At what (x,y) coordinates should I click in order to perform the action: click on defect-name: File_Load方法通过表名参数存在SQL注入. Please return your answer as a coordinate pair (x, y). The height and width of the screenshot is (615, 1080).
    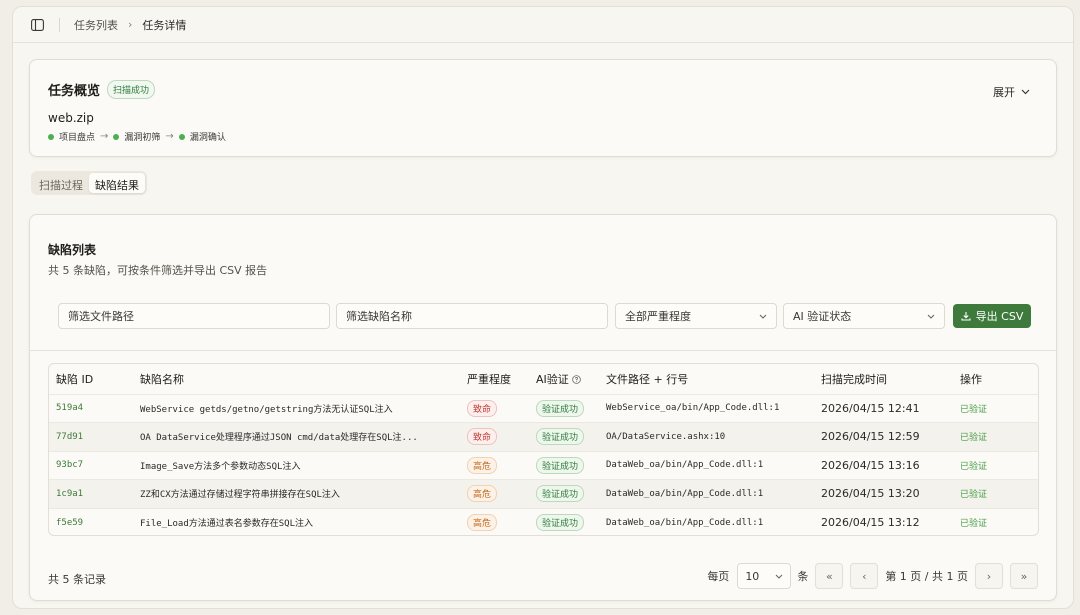
    Looking at the image, I should click on (296, 521).